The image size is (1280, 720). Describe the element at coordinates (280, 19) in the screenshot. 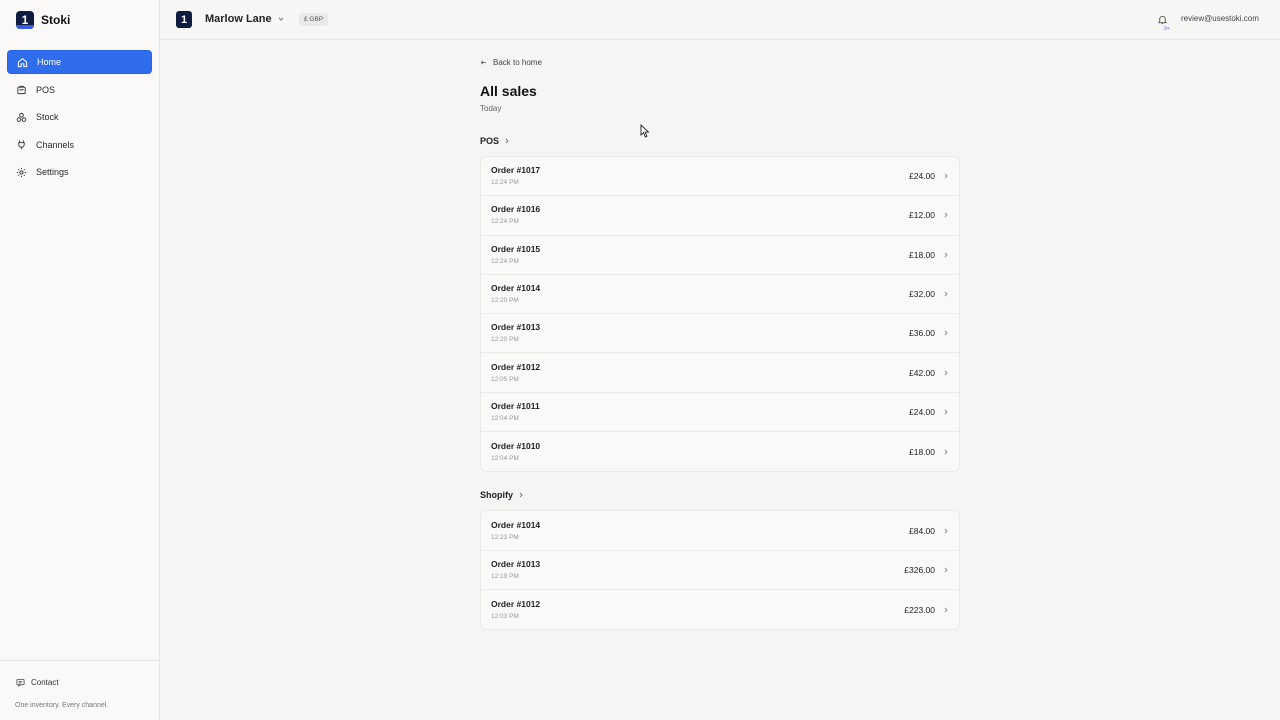

I see `chevron-down-icon` at that location.